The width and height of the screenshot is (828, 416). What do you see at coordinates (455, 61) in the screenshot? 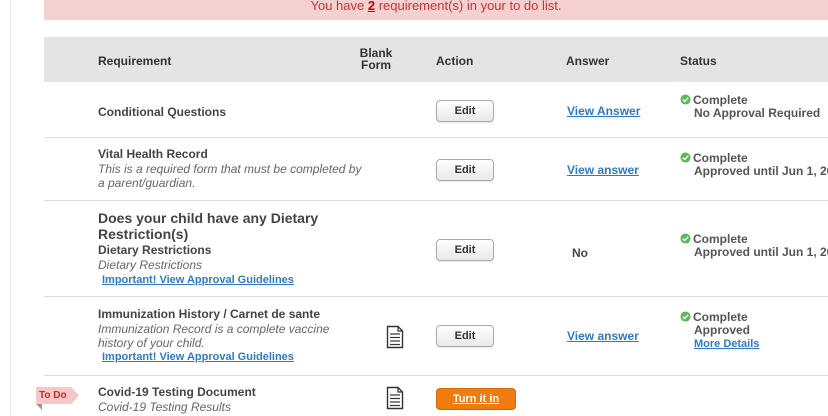
I see `column-action: Action` at bounding box center [455, 61].